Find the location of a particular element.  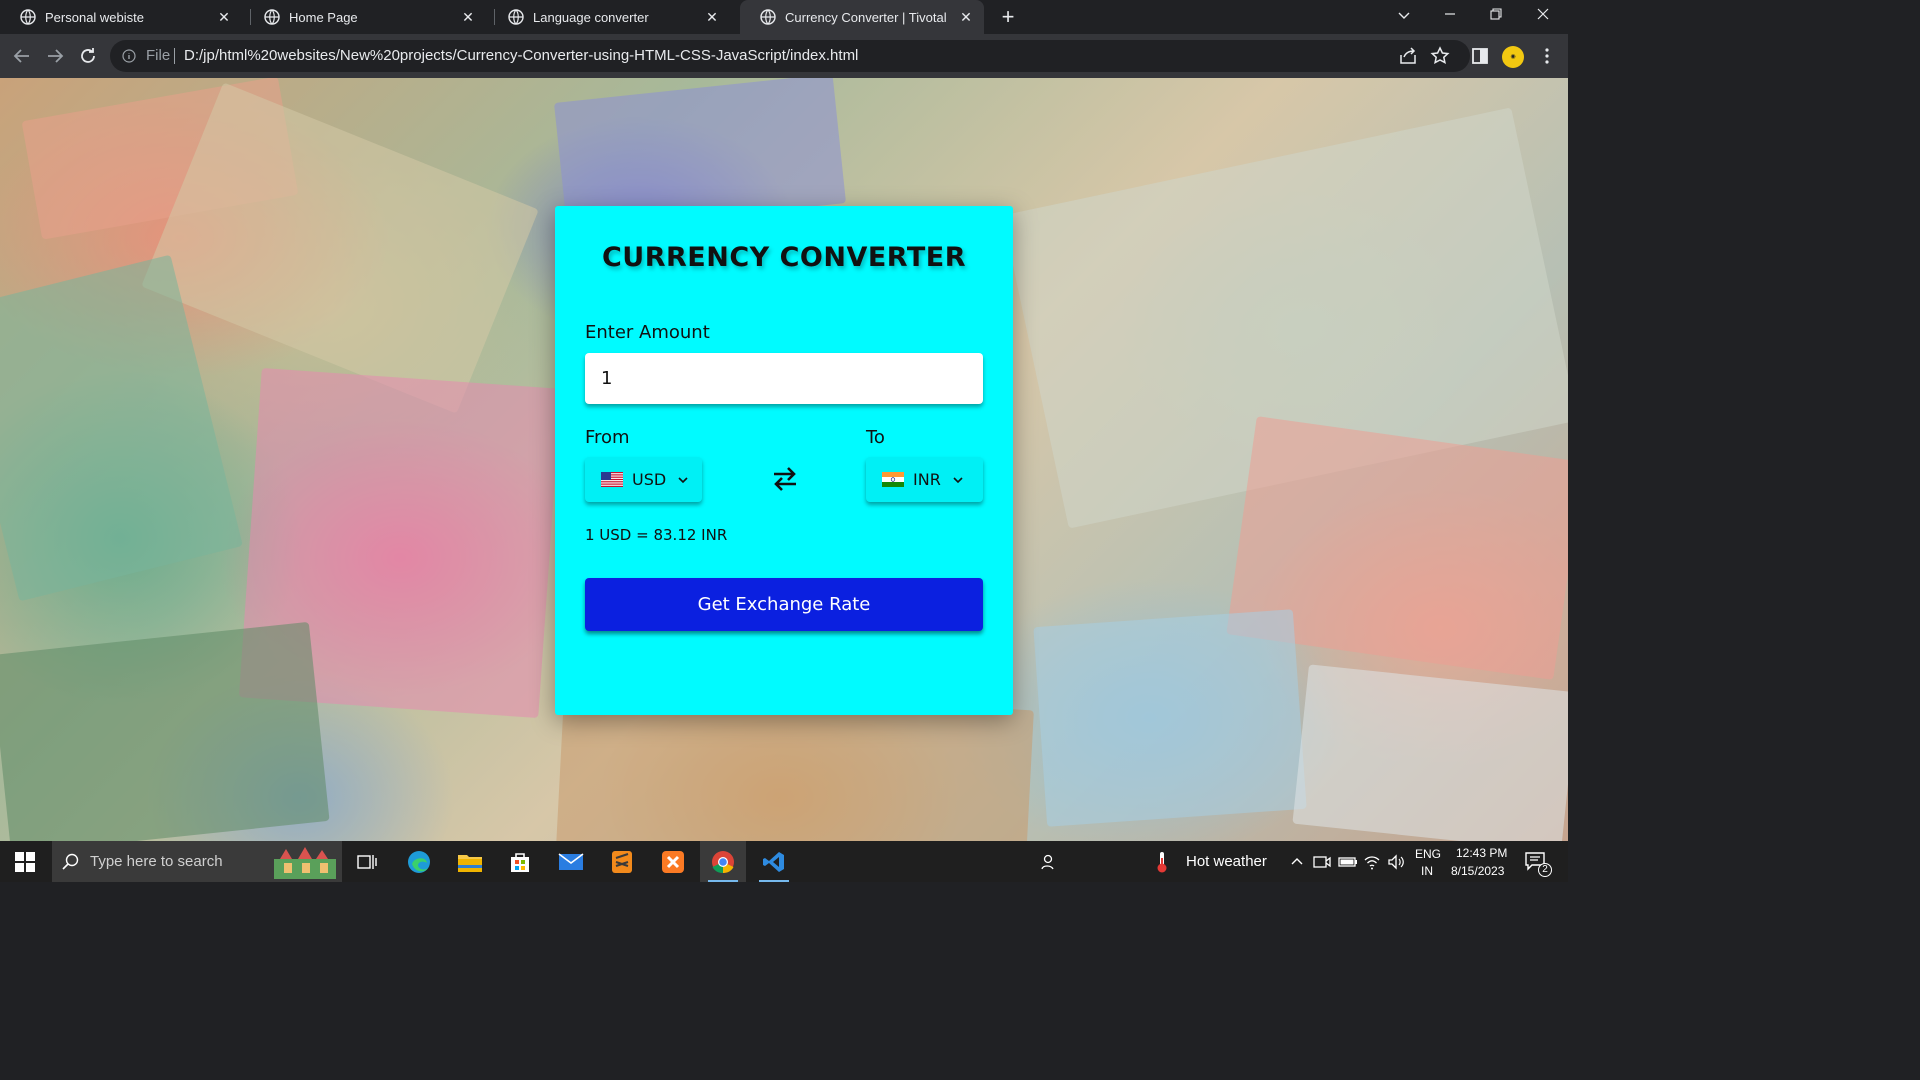

india-flag-icon is located at coordinates (893, 479).